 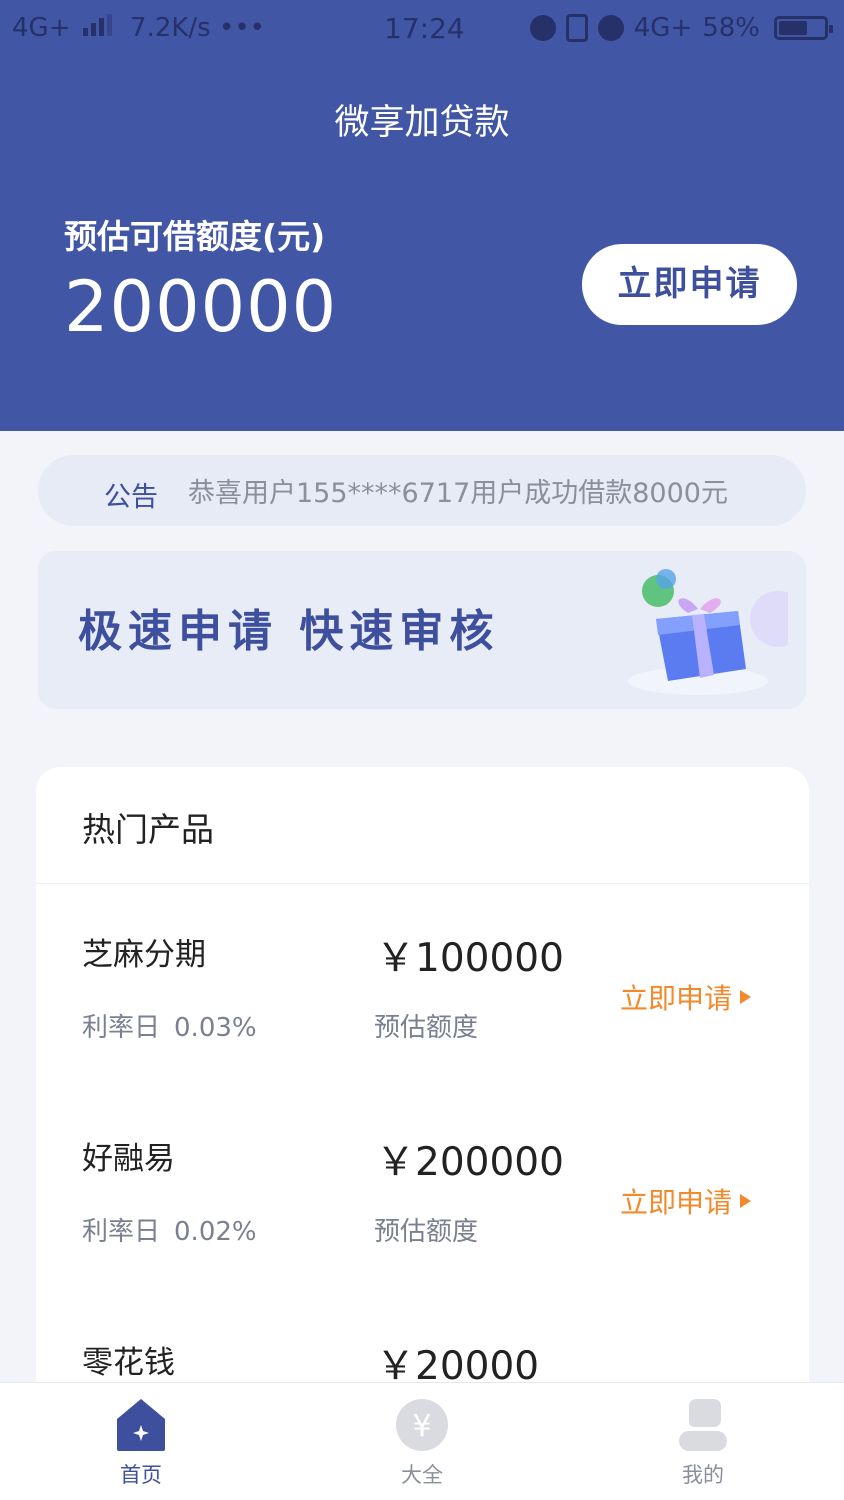 I want to click on product-rate: 利率日 0.03%, so click(x=169, y=1025).